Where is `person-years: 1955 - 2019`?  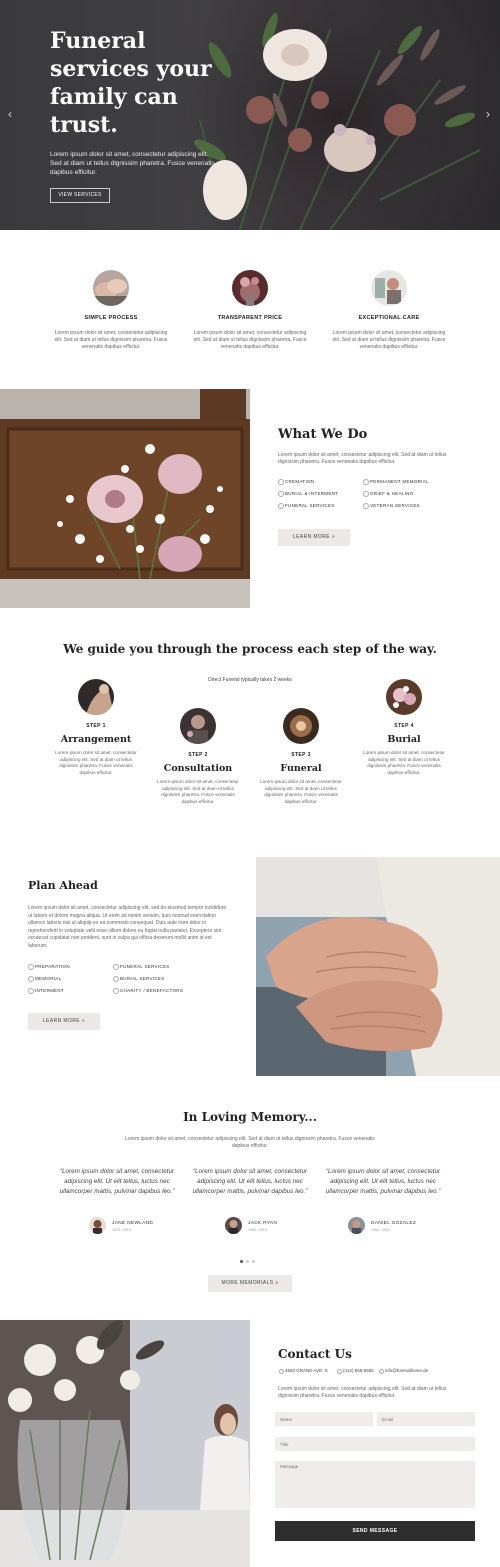
person-years: 1955 - 2019 is located at coordinates (257, 1230).